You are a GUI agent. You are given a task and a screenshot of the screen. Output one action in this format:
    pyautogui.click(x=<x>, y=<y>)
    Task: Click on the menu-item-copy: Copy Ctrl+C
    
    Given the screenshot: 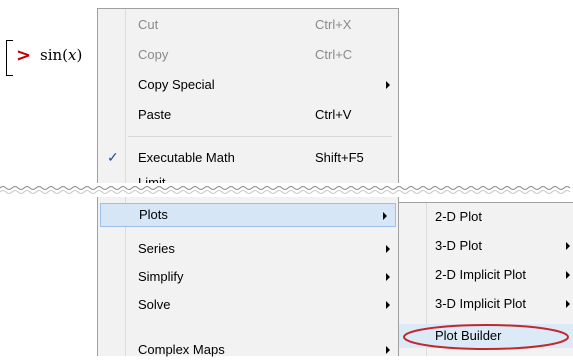 What is the action you would take?
    pyautogui.click(x=245, y=54)
    